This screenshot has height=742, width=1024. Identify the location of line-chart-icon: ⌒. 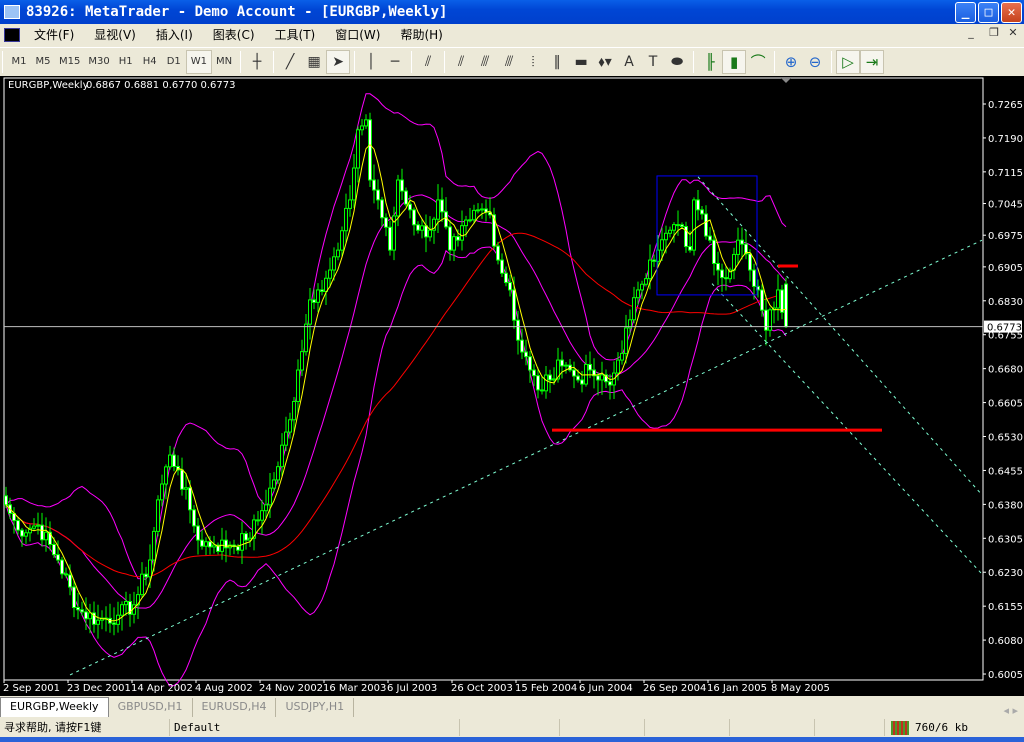
(758, 62).